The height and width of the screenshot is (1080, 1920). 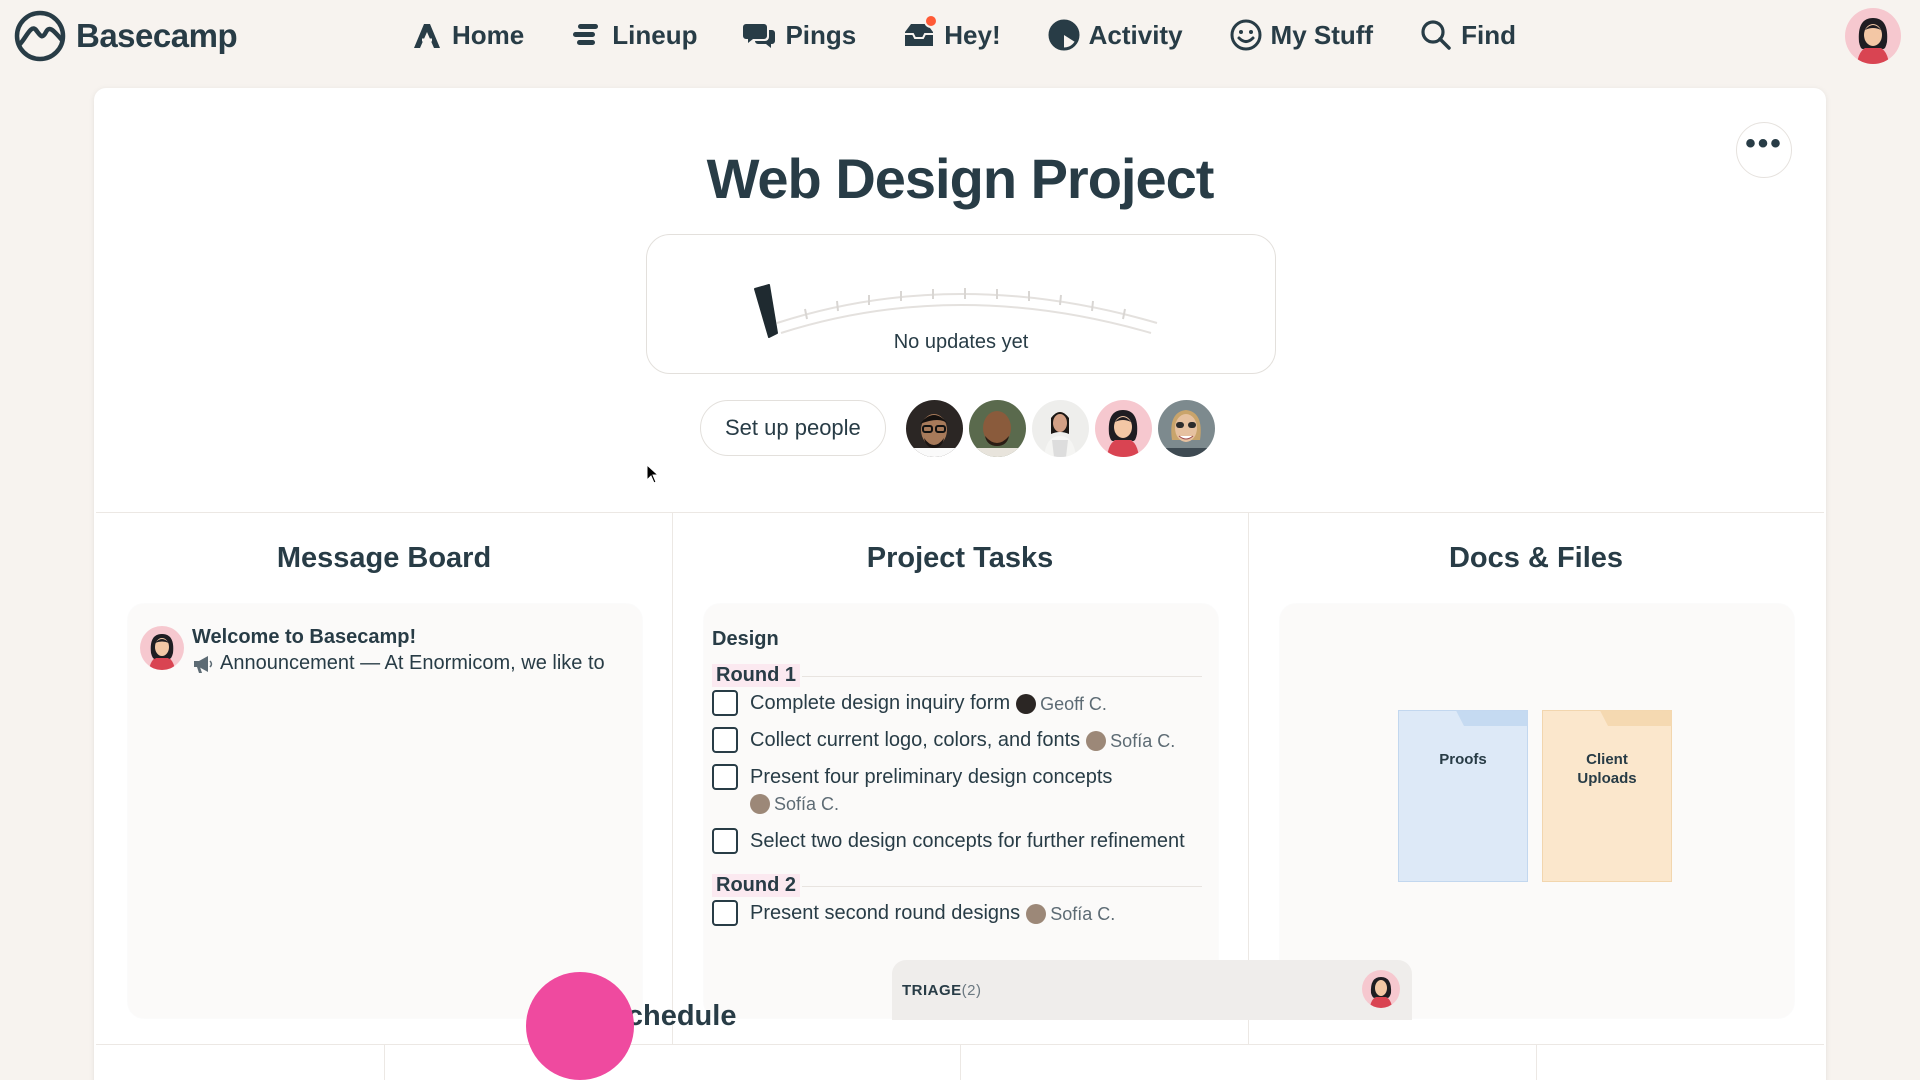 I want to click on nav-pings: Pings, so click(x=799, y=35).